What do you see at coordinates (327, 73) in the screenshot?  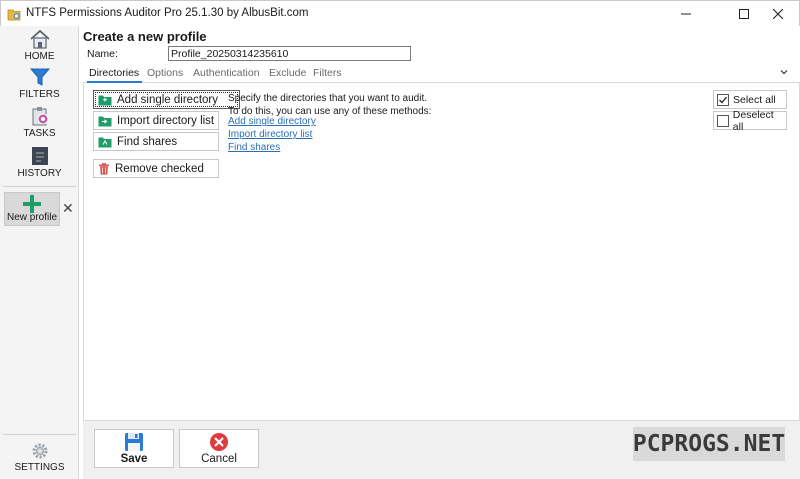 I see `tab-filters: Filters` at bounding box center [327, 73].